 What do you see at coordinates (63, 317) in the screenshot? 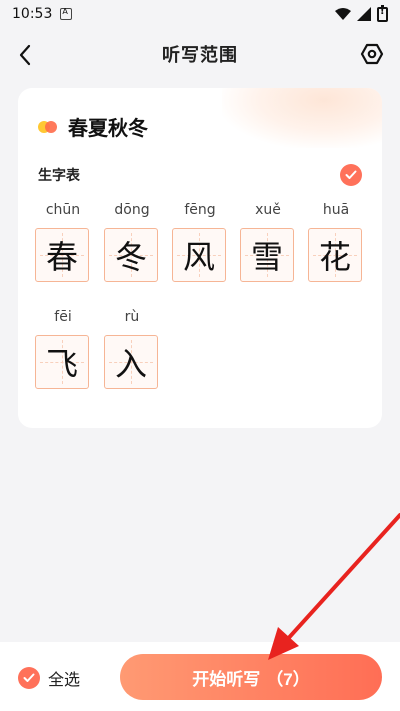
I see `pinyin-label: fēi` at bounding box center [63, 317].